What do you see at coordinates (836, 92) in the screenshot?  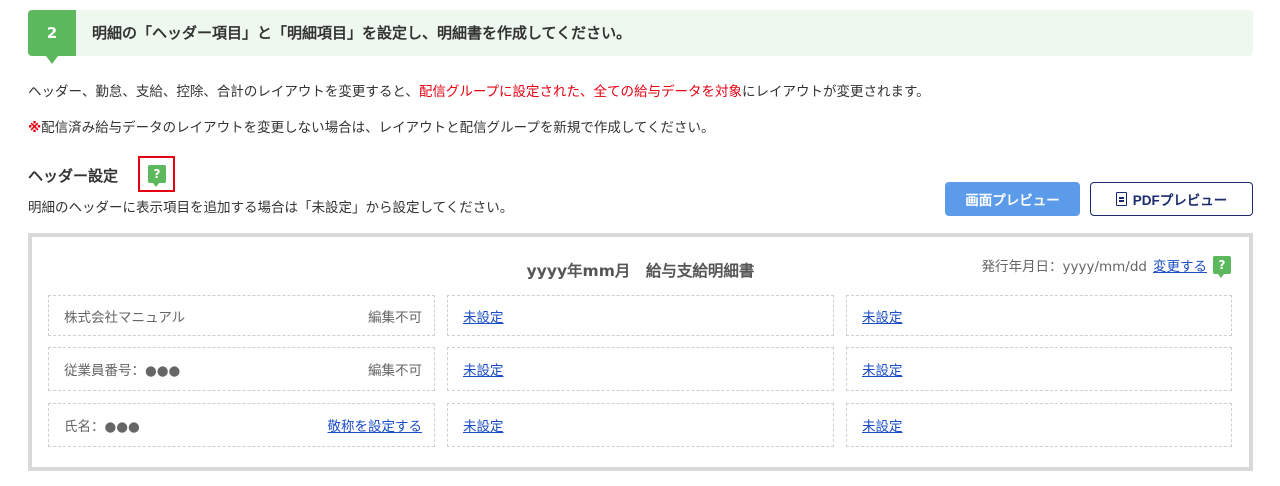 I see `notice-text-end: にレイアウトが変更されます。` at bounding box center [836, 92].